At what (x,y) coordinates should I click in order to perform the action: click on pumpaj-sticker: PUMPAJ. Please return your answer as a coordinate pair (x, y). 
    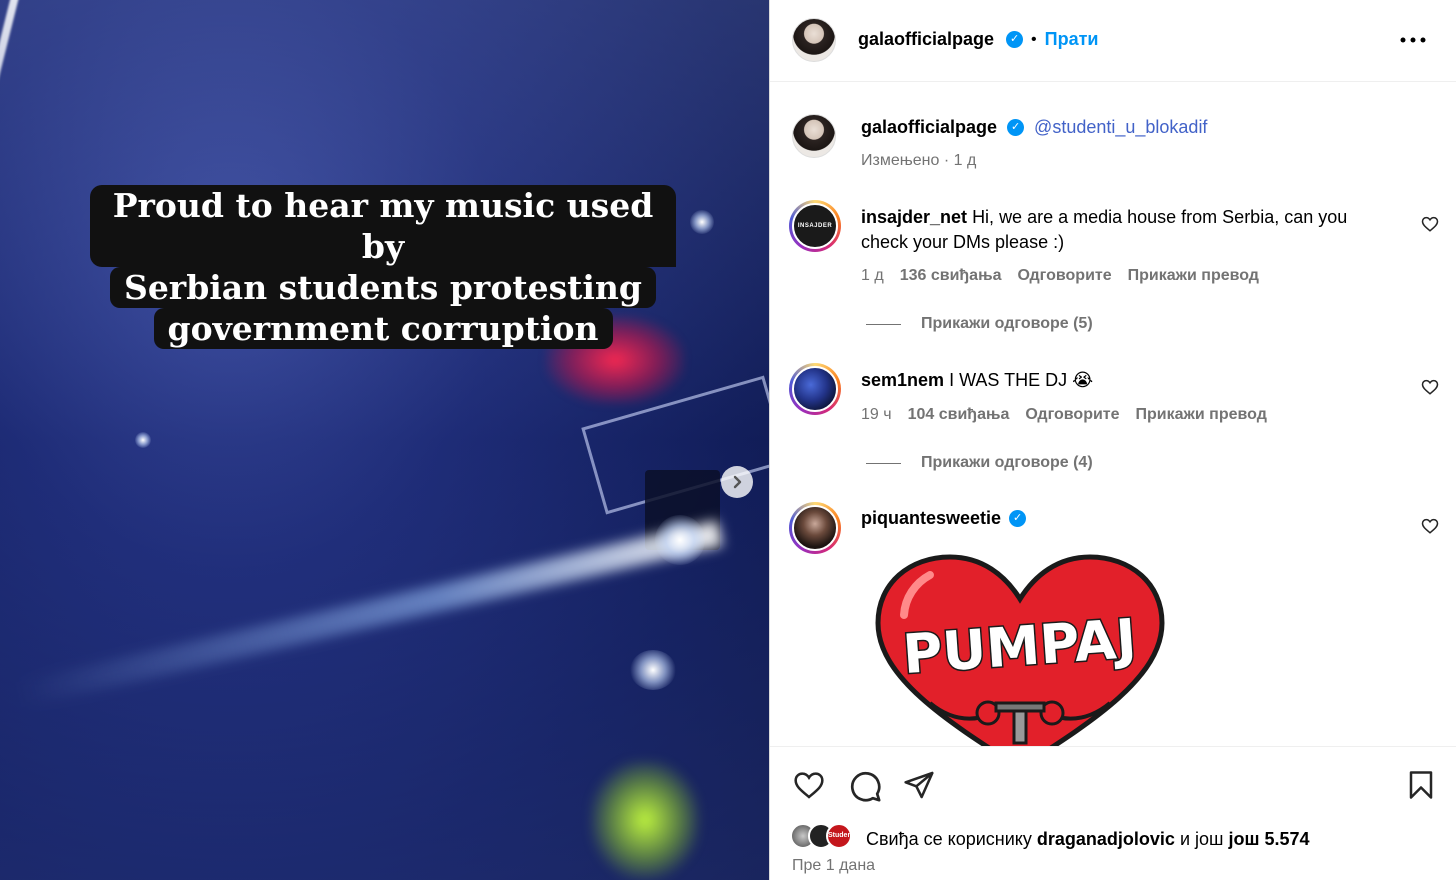
    Looking at the image, I should click on (1020, 649).